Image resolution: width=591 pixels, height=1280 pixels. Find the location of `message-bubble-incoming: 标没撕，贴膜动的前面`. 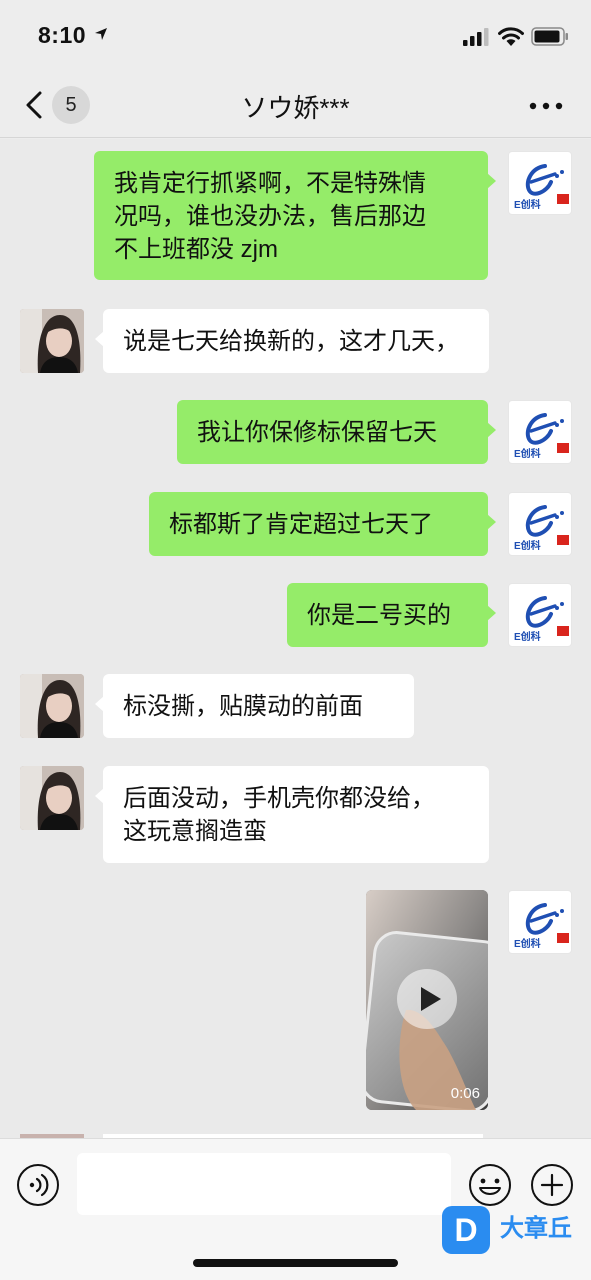

message-bubble-incoming: 标没撕，贴膜动的前面 is located at coordinates (254, 706).